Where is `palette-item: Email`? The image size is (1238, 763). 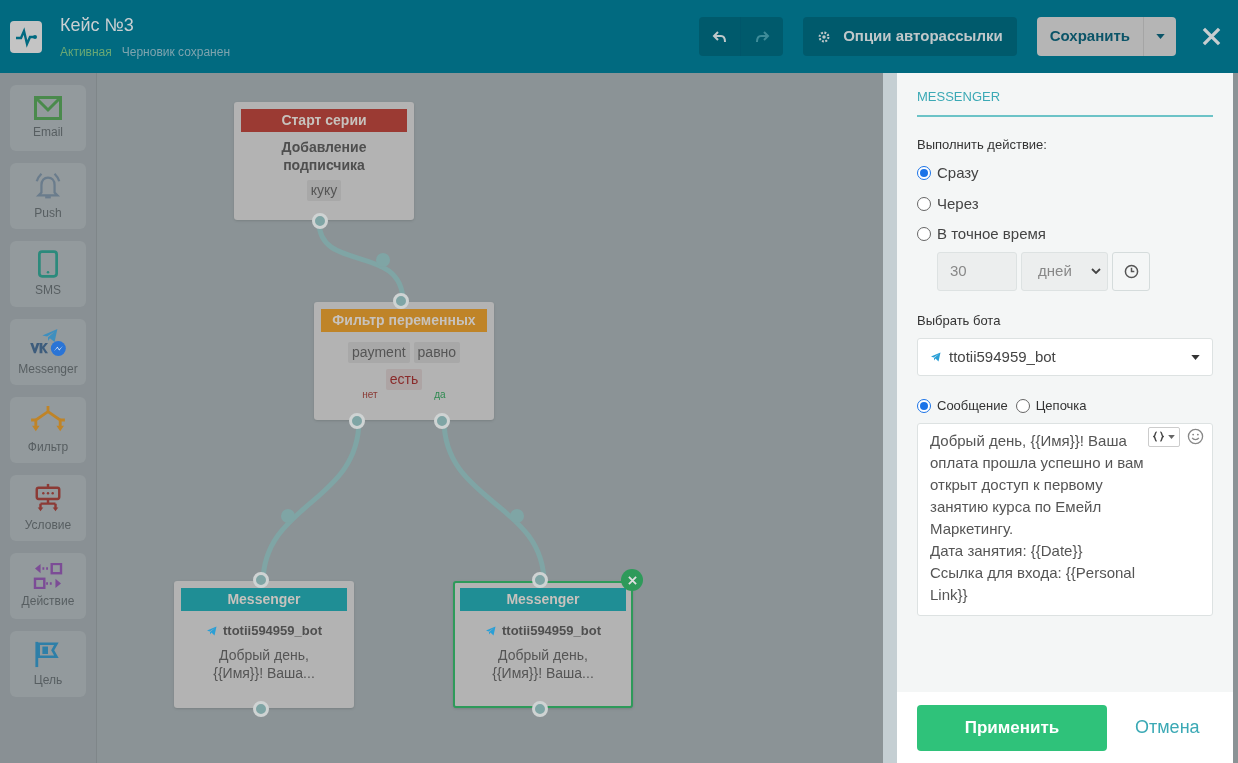 palette-item: Email is located at coordinates (48, 118).